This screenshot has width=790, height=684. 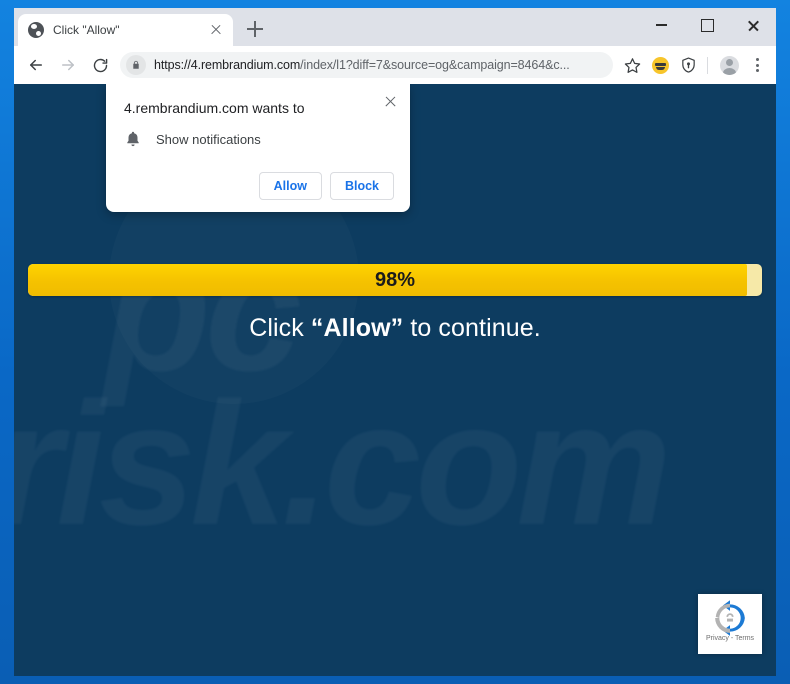 I want to click on reload-button, so click(x=100, y=65).